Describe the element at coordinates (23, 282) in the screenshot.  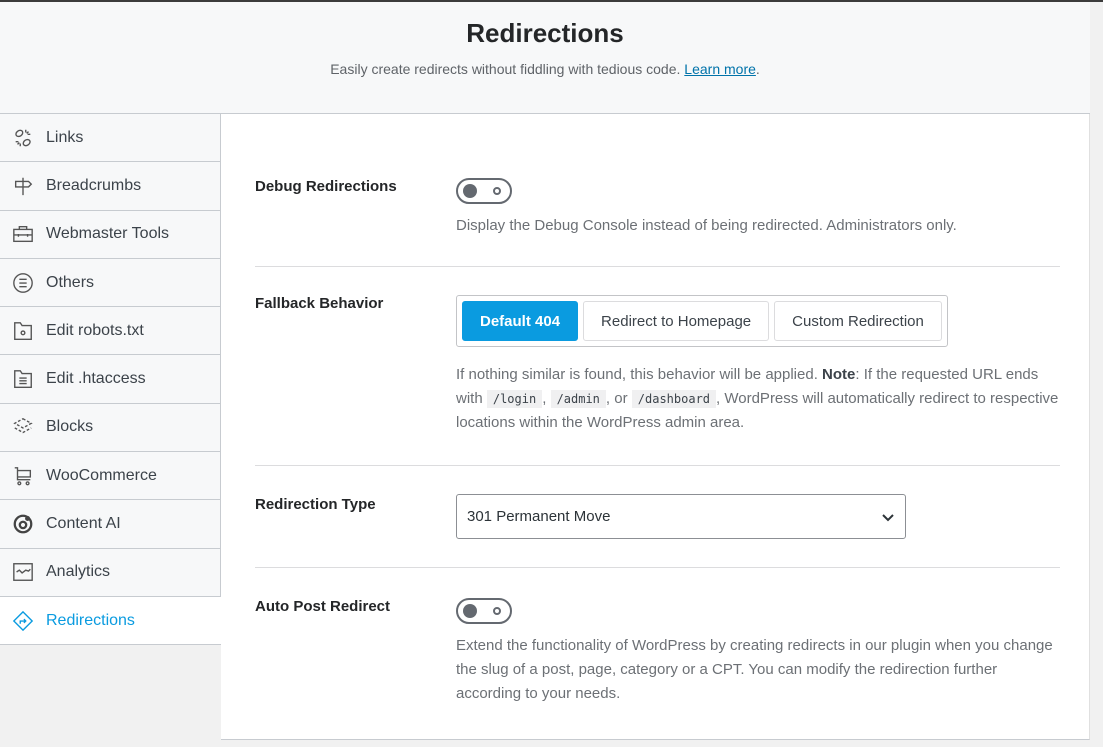
I see `list-circle-icon` at that location.